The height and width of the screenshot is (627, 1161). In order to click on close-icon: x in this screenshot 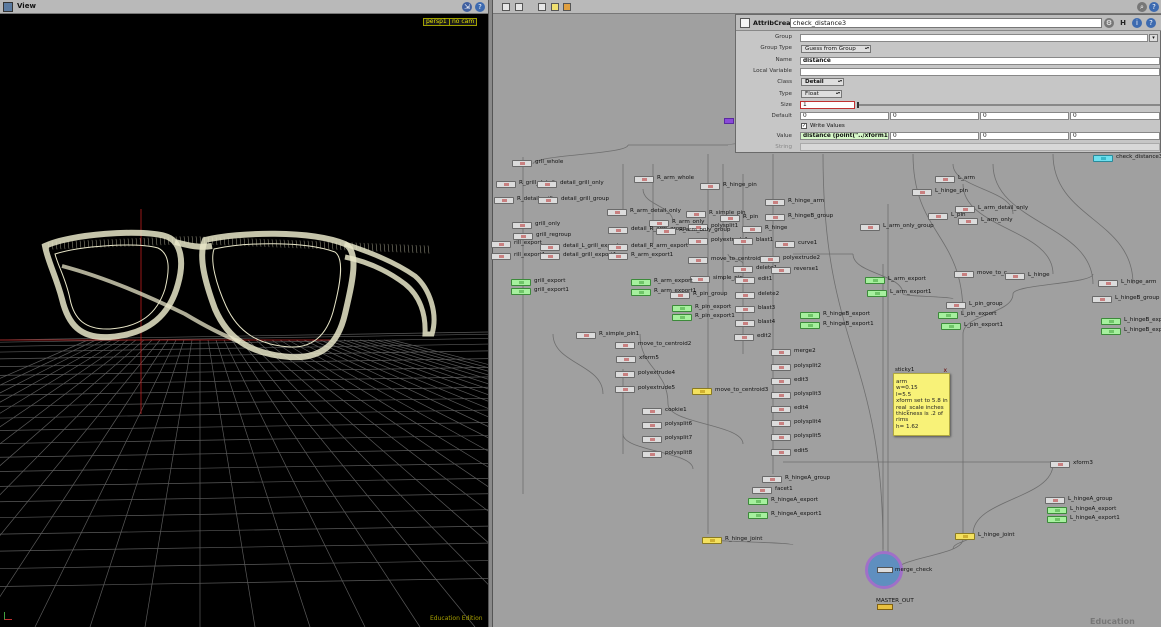, I will do `click(945, 370)`.